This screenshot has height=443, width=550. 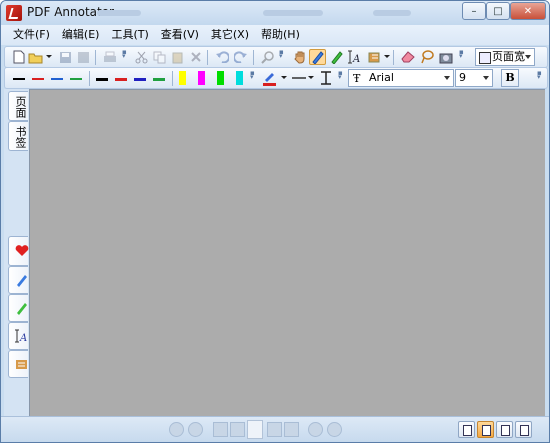 I want to click on title-bar: PDF Annotator – □ ✕, so click(x=275, y=13).